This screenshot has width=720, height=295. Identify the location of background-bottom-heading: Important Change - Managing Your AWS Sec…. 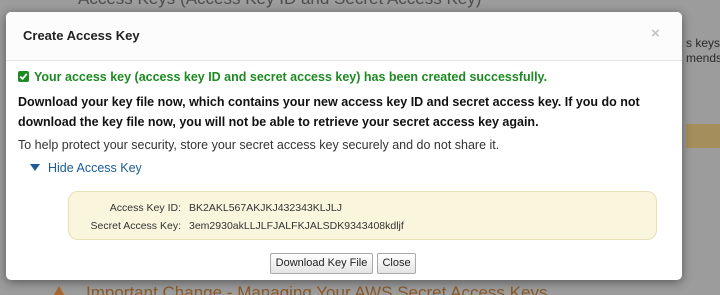
(317, 289).